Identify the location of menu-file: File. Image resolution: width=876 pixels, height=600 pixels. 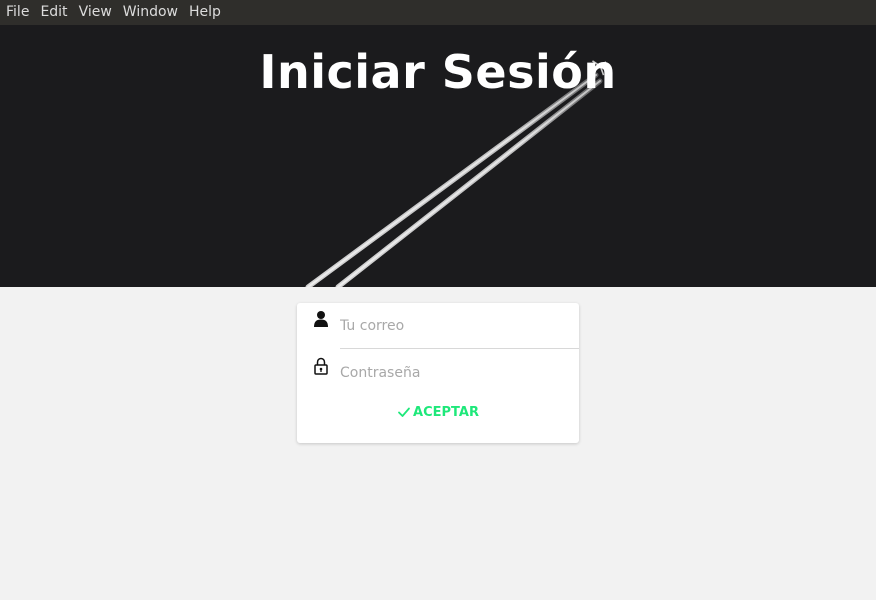
(17, 12).